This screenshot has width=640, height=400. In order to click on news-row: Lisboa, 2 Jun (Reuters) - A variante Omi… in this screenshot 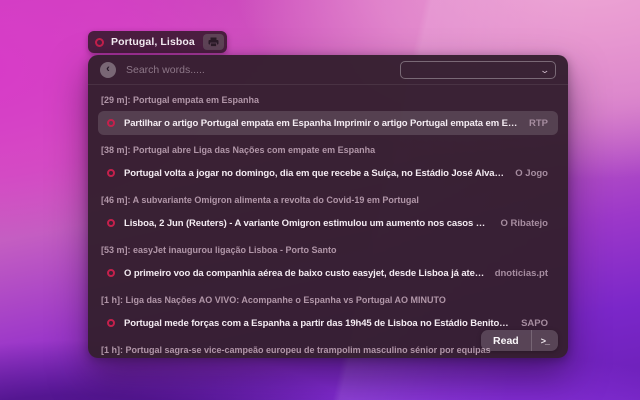, I will do `click(328, 223)`.